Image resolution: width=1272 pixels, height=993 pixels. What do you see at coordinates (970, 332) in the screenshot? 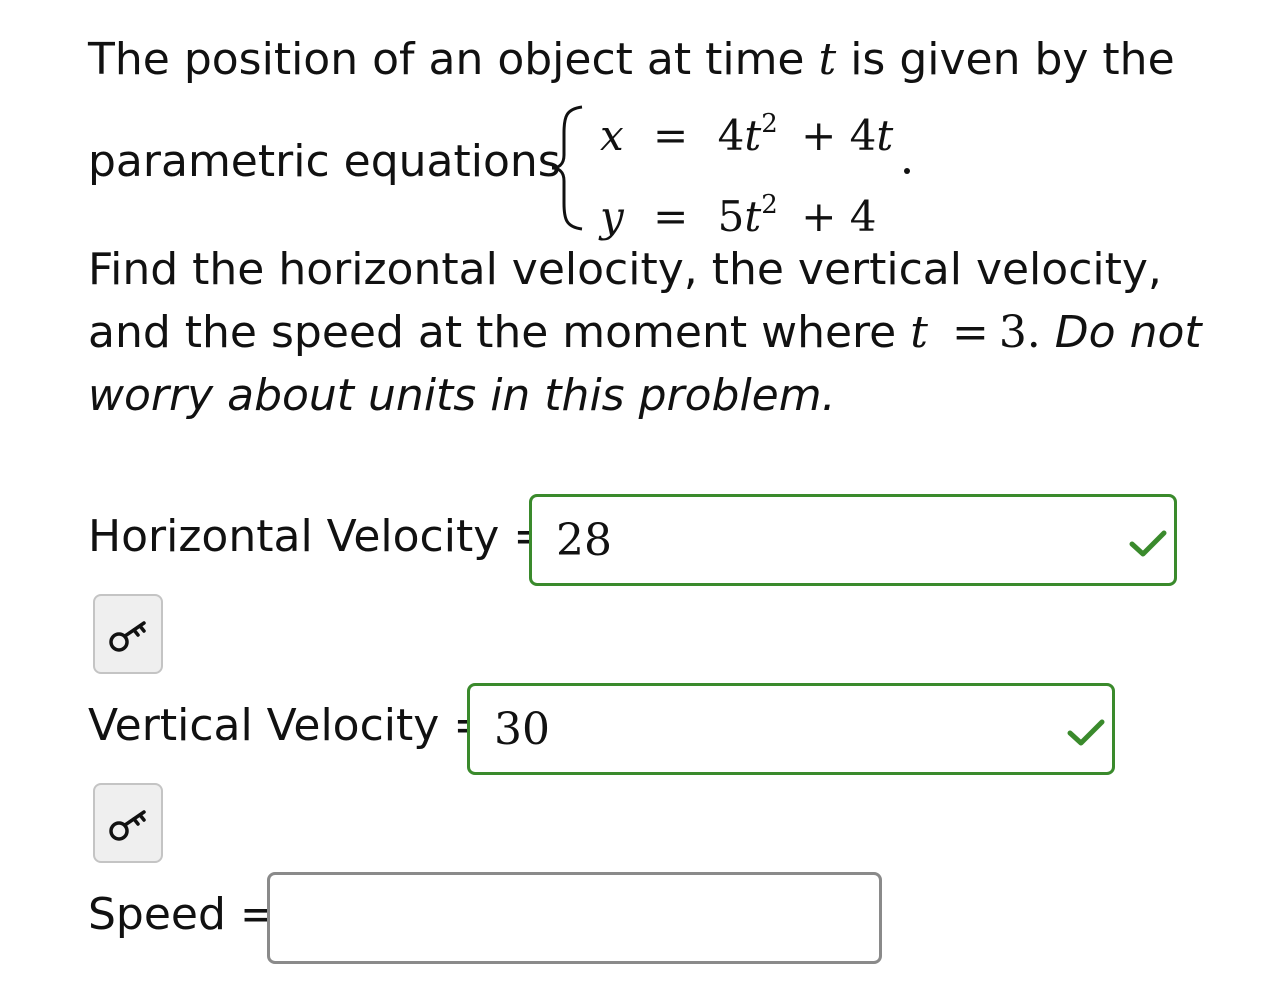
I see `moment-equals: =` at bounding box center [970, 332].